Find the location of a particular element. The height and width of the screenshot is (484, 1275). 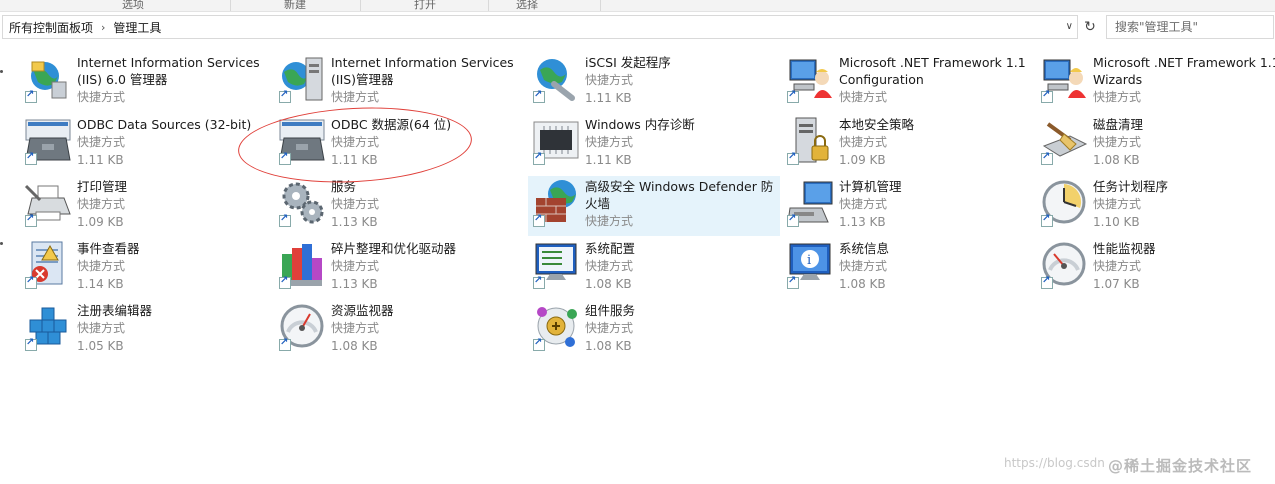

item-name: Windows 内存诊断 is located at coordinates (640, 124).